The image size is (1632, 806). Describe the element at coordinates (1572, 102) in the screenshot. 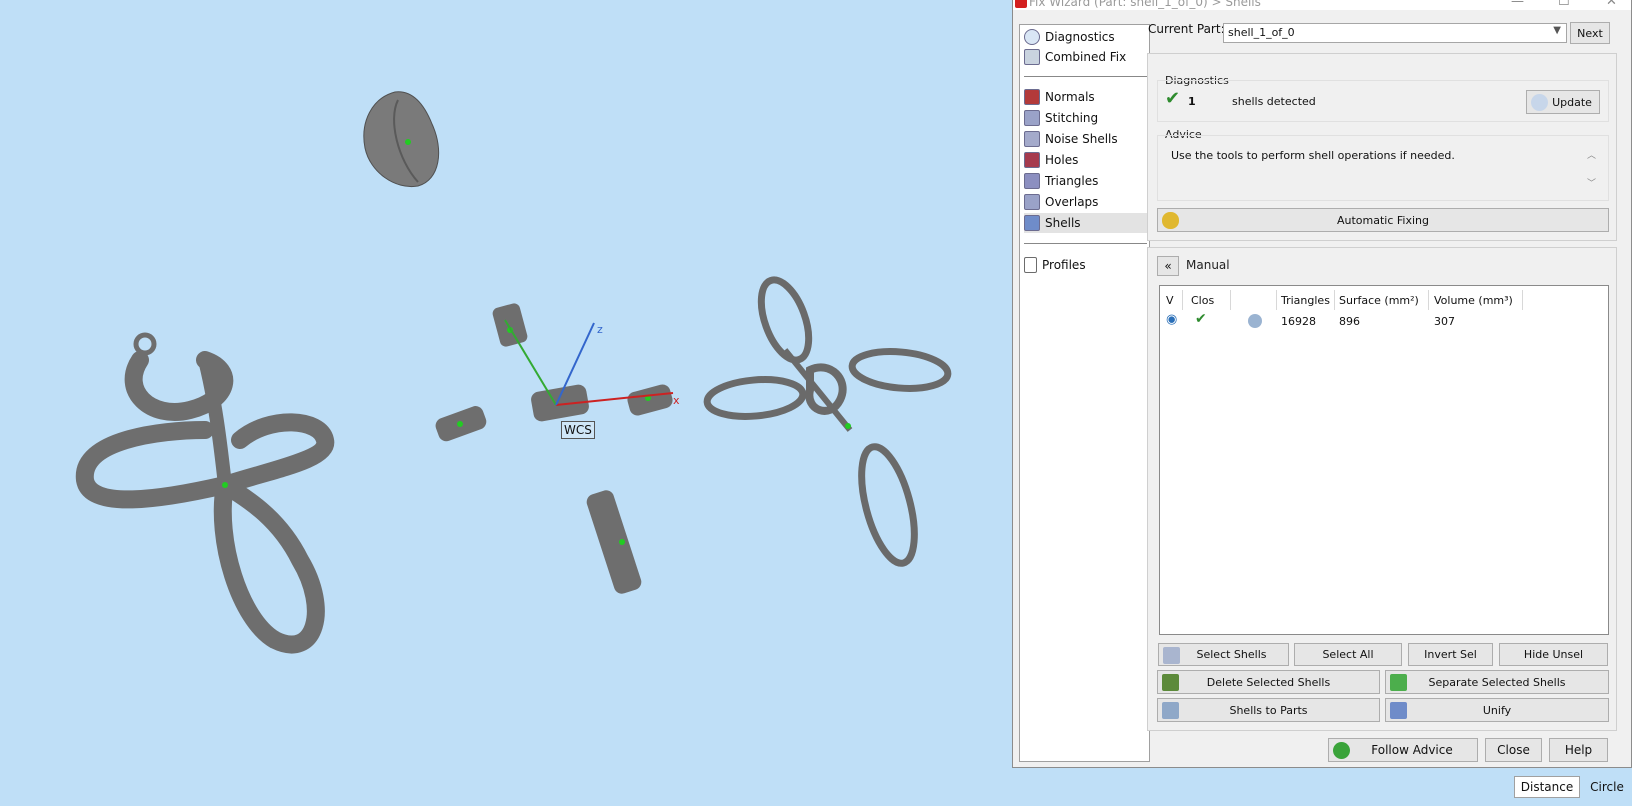

I see `update-label: Update` at that location.